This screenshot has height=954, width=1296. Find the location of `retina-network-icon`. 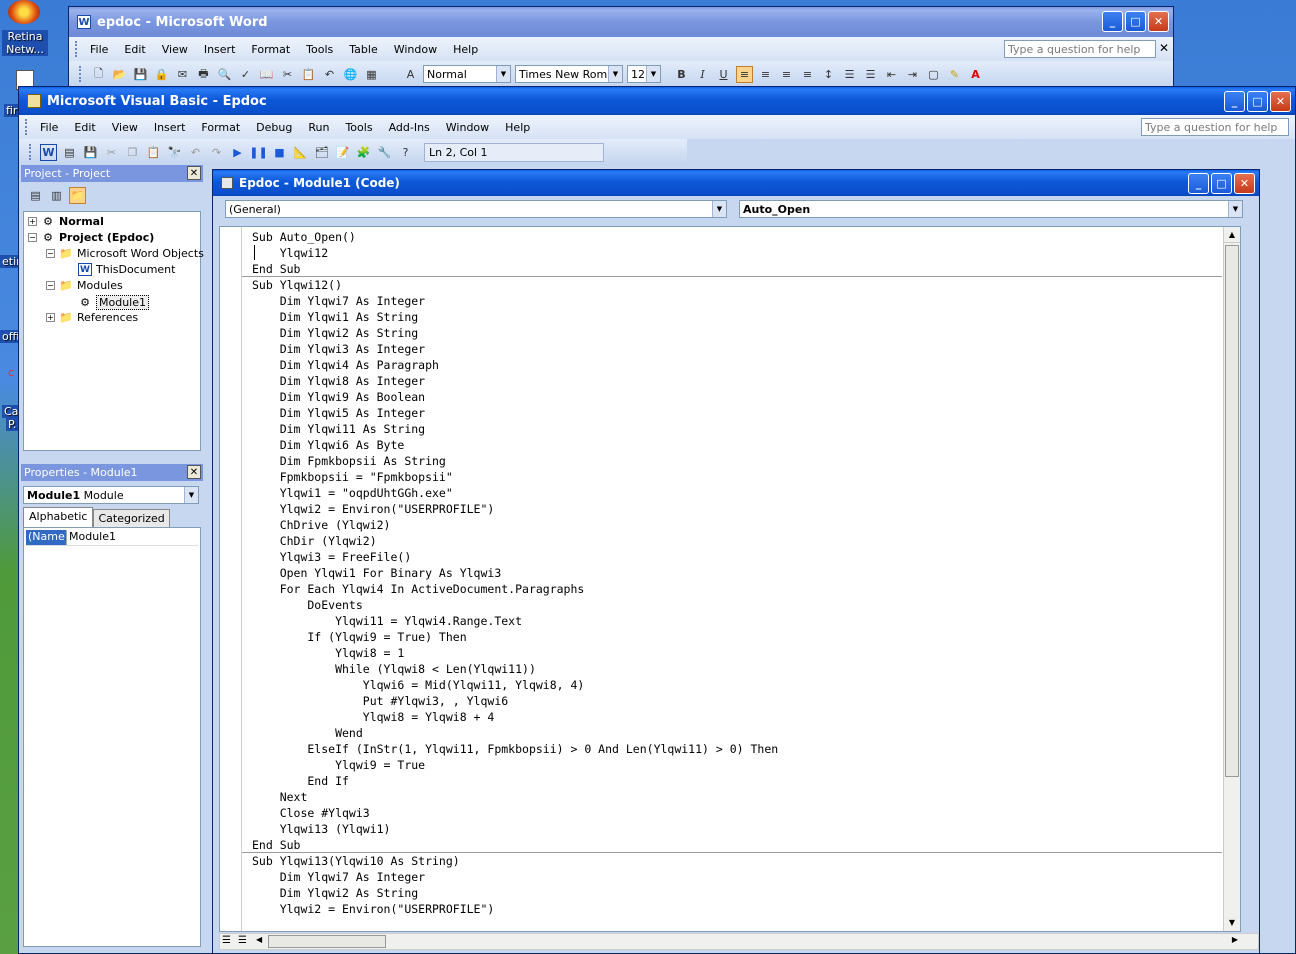

retina-network-icon is located at coordinates (24, 12).